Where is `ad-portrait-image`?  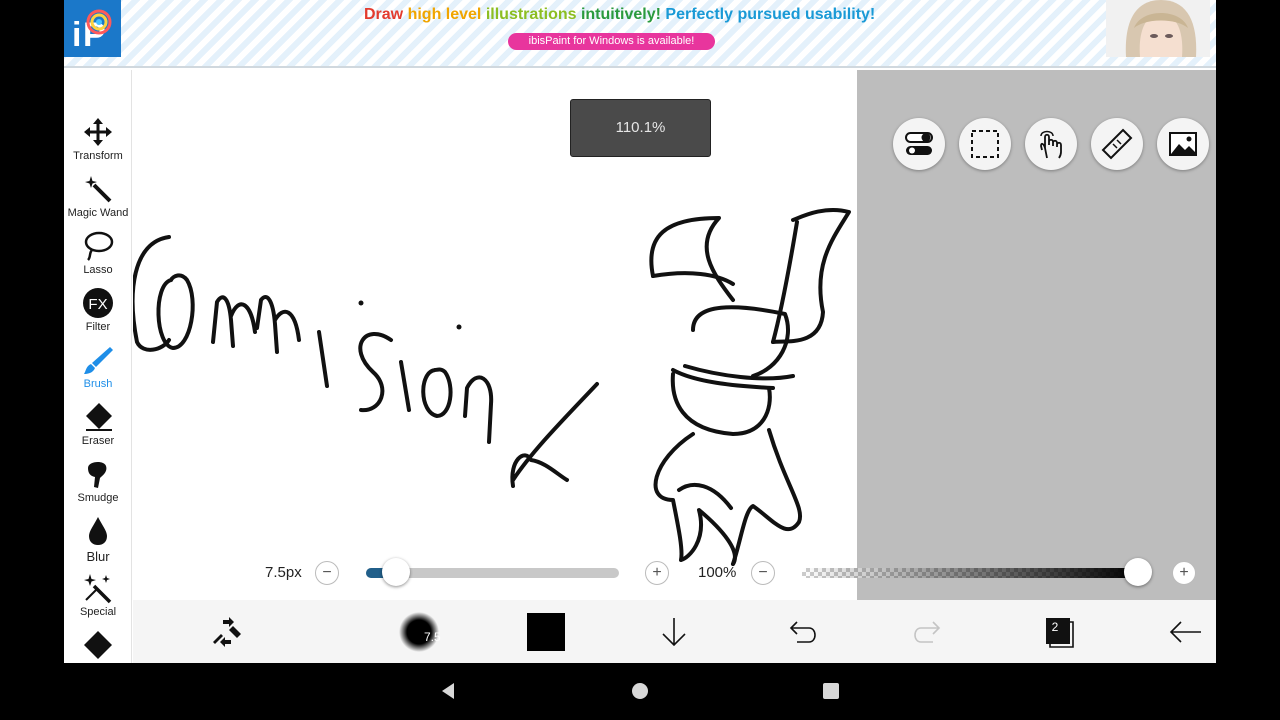 ad-portrait-image is located at coordinates (1158, 28).